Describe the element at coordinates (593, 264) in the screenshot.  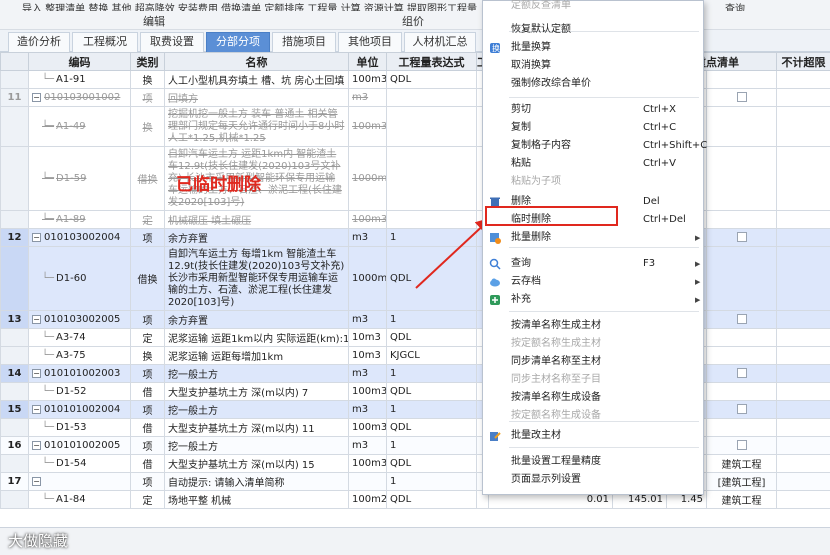
I see `menu-item-13: 查询 F3 ▶` at that location.